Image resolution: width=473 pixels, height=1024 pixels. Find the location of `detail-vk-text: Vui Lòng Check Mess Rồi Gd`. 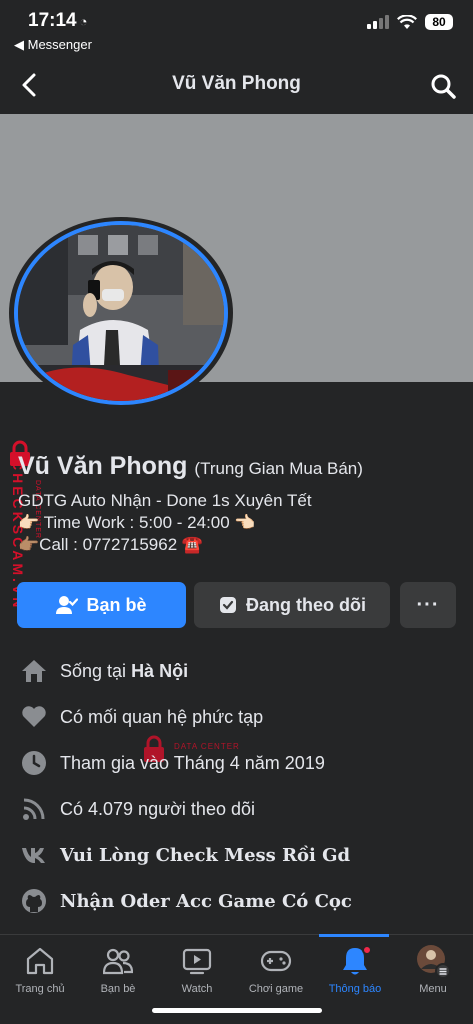

detail-vk-text: Vui Lòng Check Mess Rồi Gd is located at coordinates (205, 855).